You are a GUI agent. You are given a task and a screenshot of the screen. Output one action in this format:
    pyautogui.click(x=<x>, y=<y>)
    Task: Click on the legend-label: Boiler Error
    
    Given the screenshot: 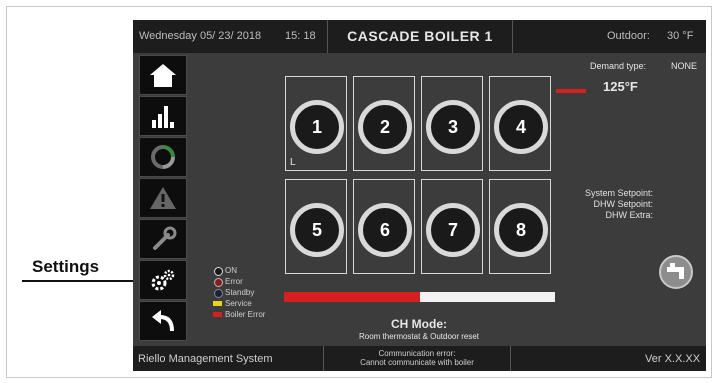 What is the action you would take?
    pyautogui.click(x=245, y=314)
    